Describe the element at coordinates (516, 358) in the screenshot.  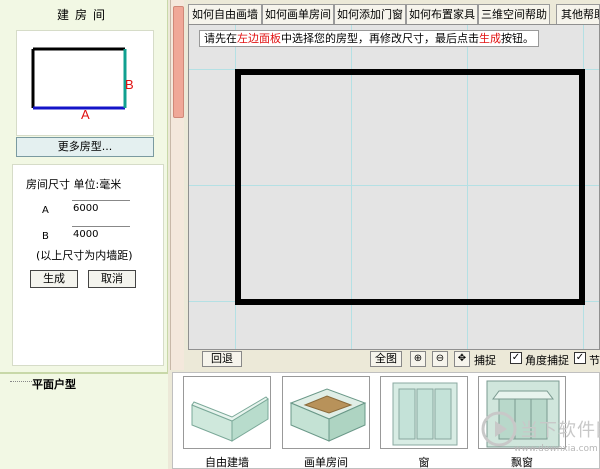
I see `angle-snap-checkbox: ✓` at that location.